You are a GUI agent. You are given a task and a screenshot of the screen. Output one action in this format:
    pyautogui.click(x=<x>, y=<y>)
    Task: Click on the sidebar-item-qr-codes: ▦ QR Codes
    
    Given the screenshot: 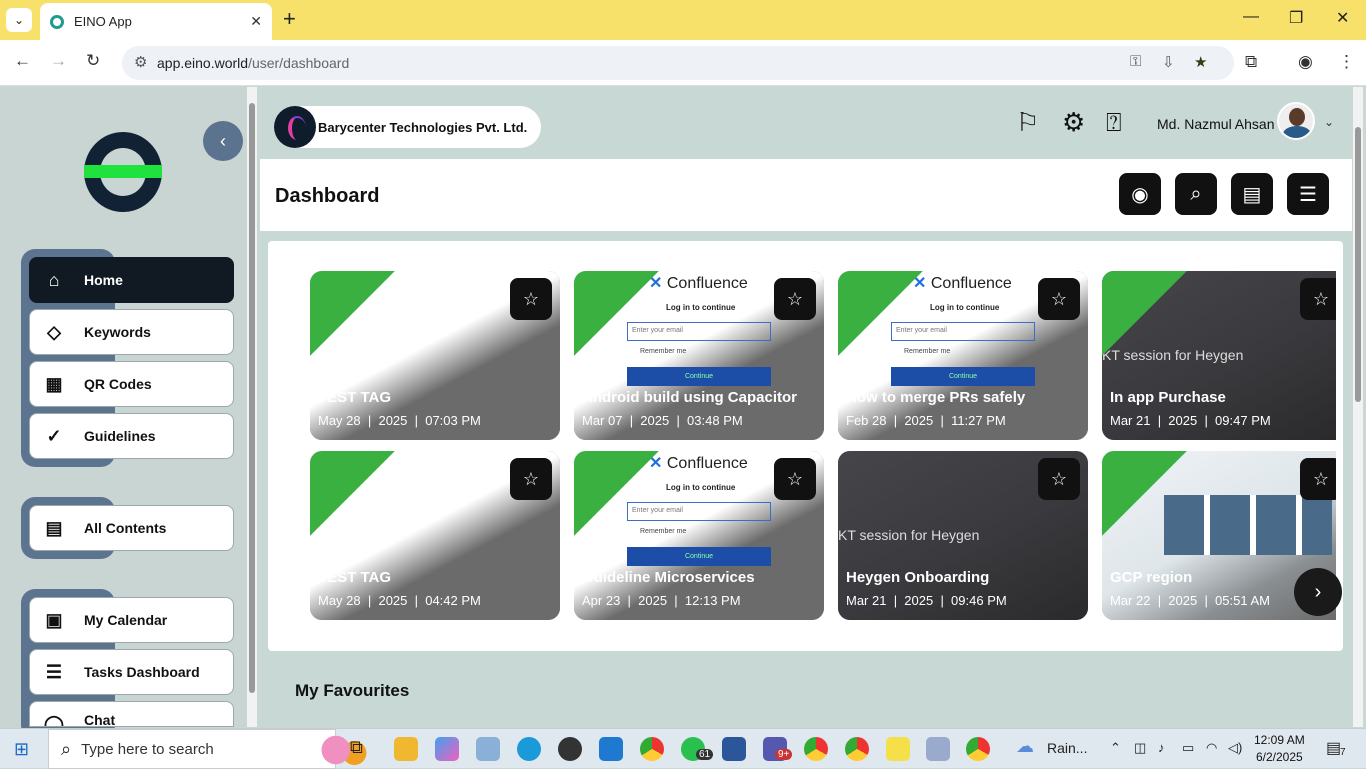 What is the action you would take?
    pyautogui.click(x=131, y=384)
    